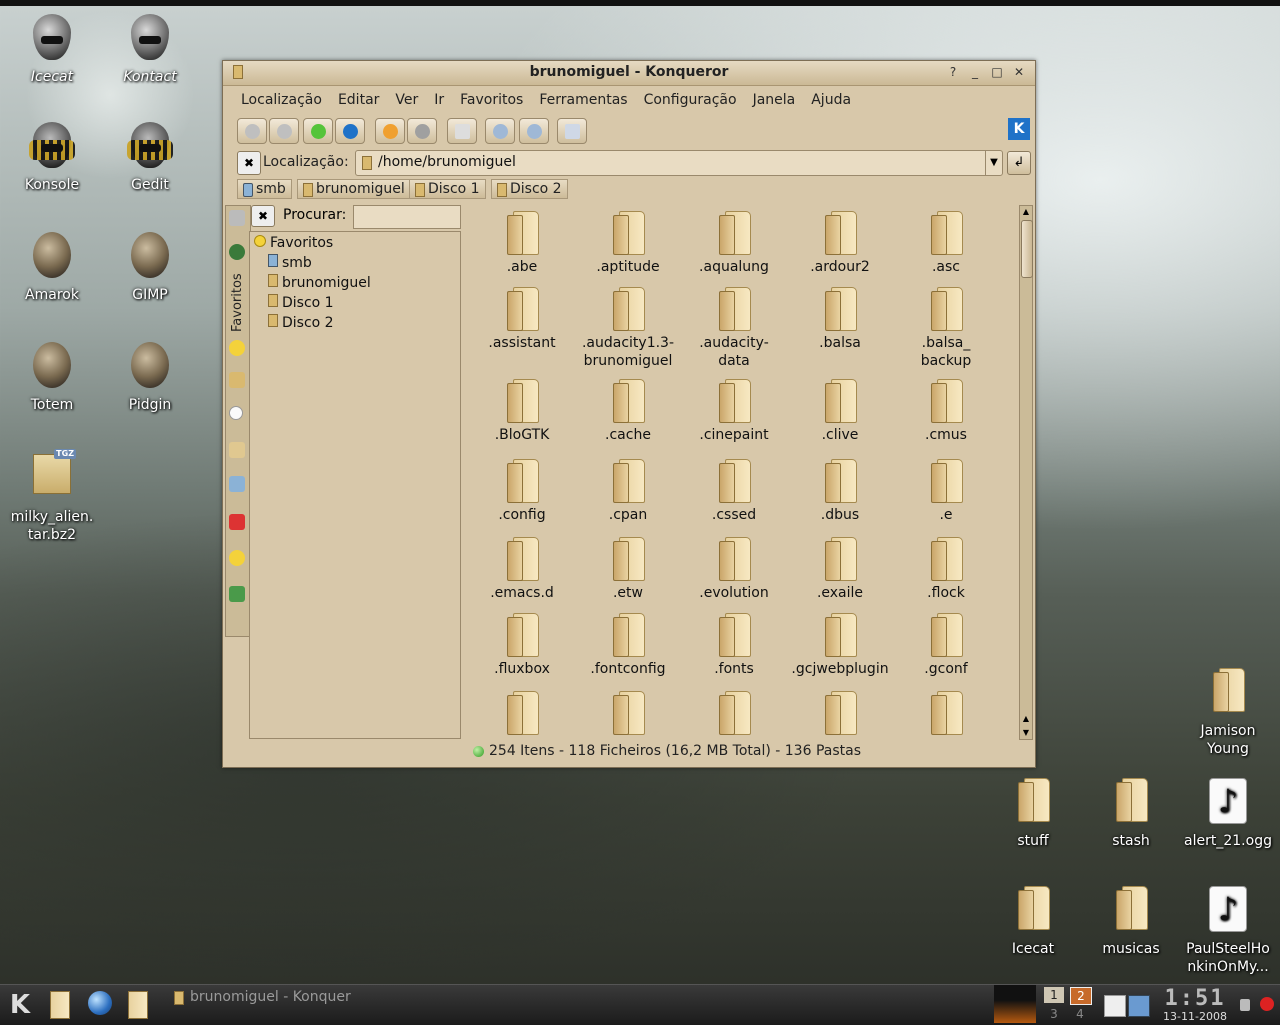 Image resolution: width=1280 pixels, height=1025 pixels. I want to click on location-input: /home/brunomiguel ▼, so click(679, 163).